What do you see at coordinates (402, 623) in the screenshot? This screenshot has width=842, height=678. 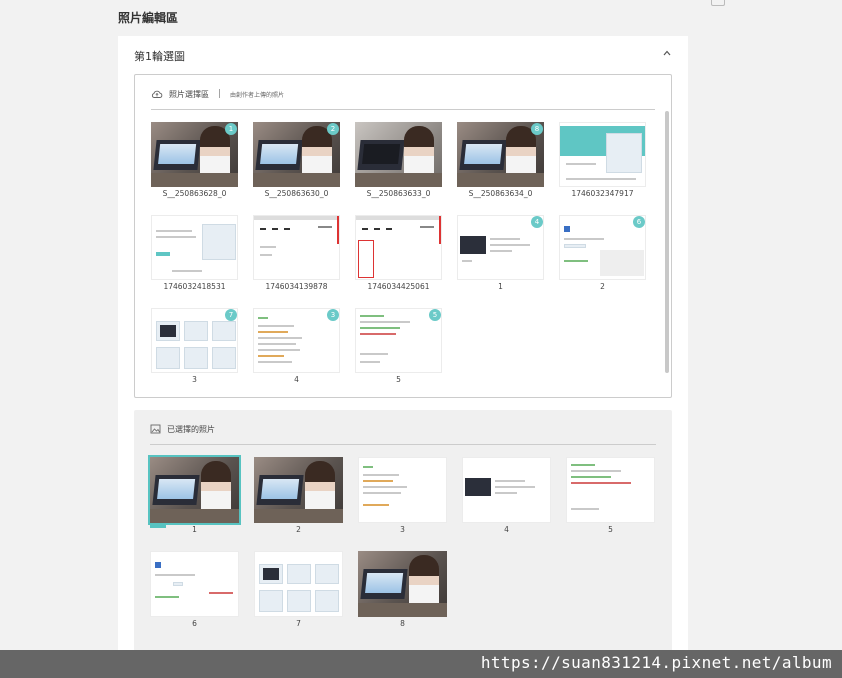 I see `selected-photo-number: 8` at bounding box center [402, 623].